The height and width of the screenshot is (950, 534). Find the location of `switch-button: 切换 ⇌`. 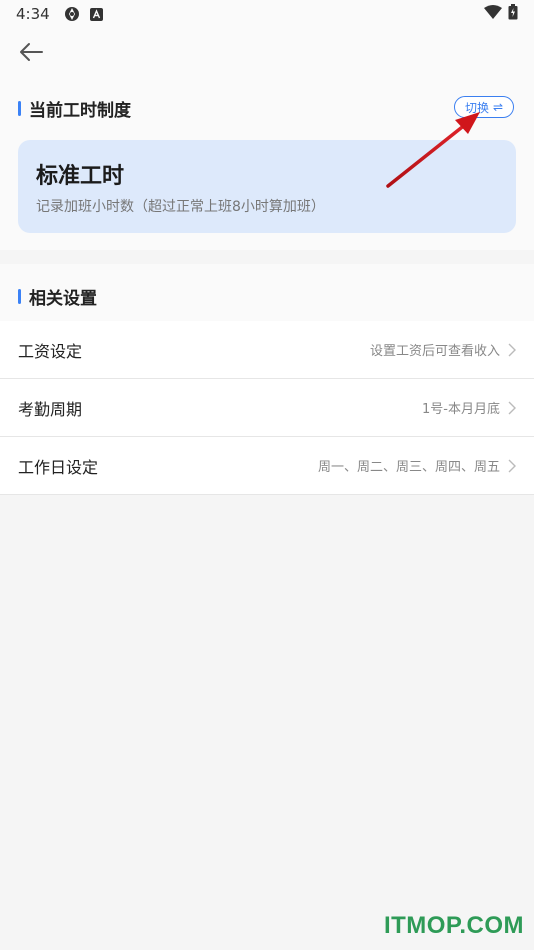

switch-button: 切换 ⇌ is located at coordinates (484, 107).